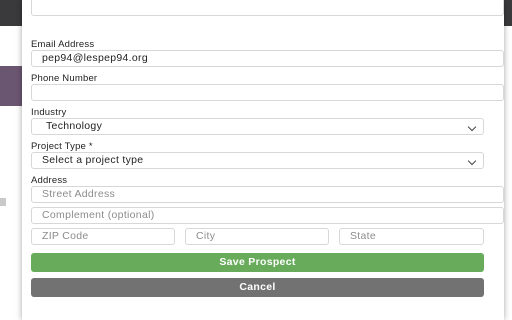  Describe the element at coordinates (257, 160) in the screenshot. I see `project-type-select: Select a project type` at that location.